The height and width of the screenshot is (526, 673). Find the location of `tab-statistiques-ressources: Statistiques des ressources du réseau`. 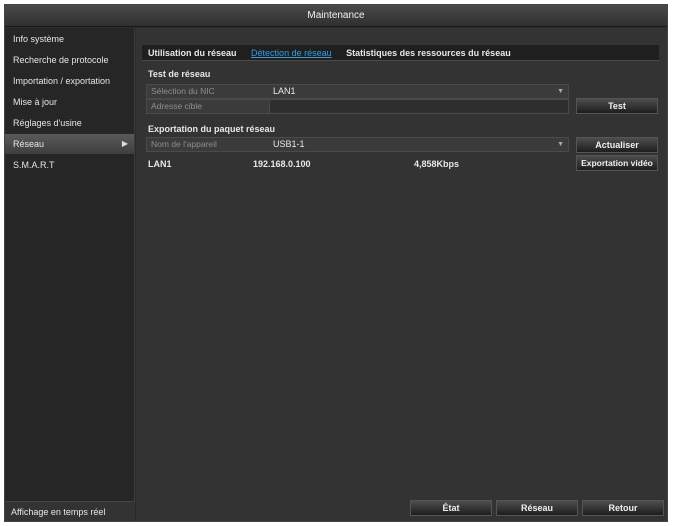

tab-statistiques-ressources: Statistiques des ressources du réseau is located at coordinates (428, 53).